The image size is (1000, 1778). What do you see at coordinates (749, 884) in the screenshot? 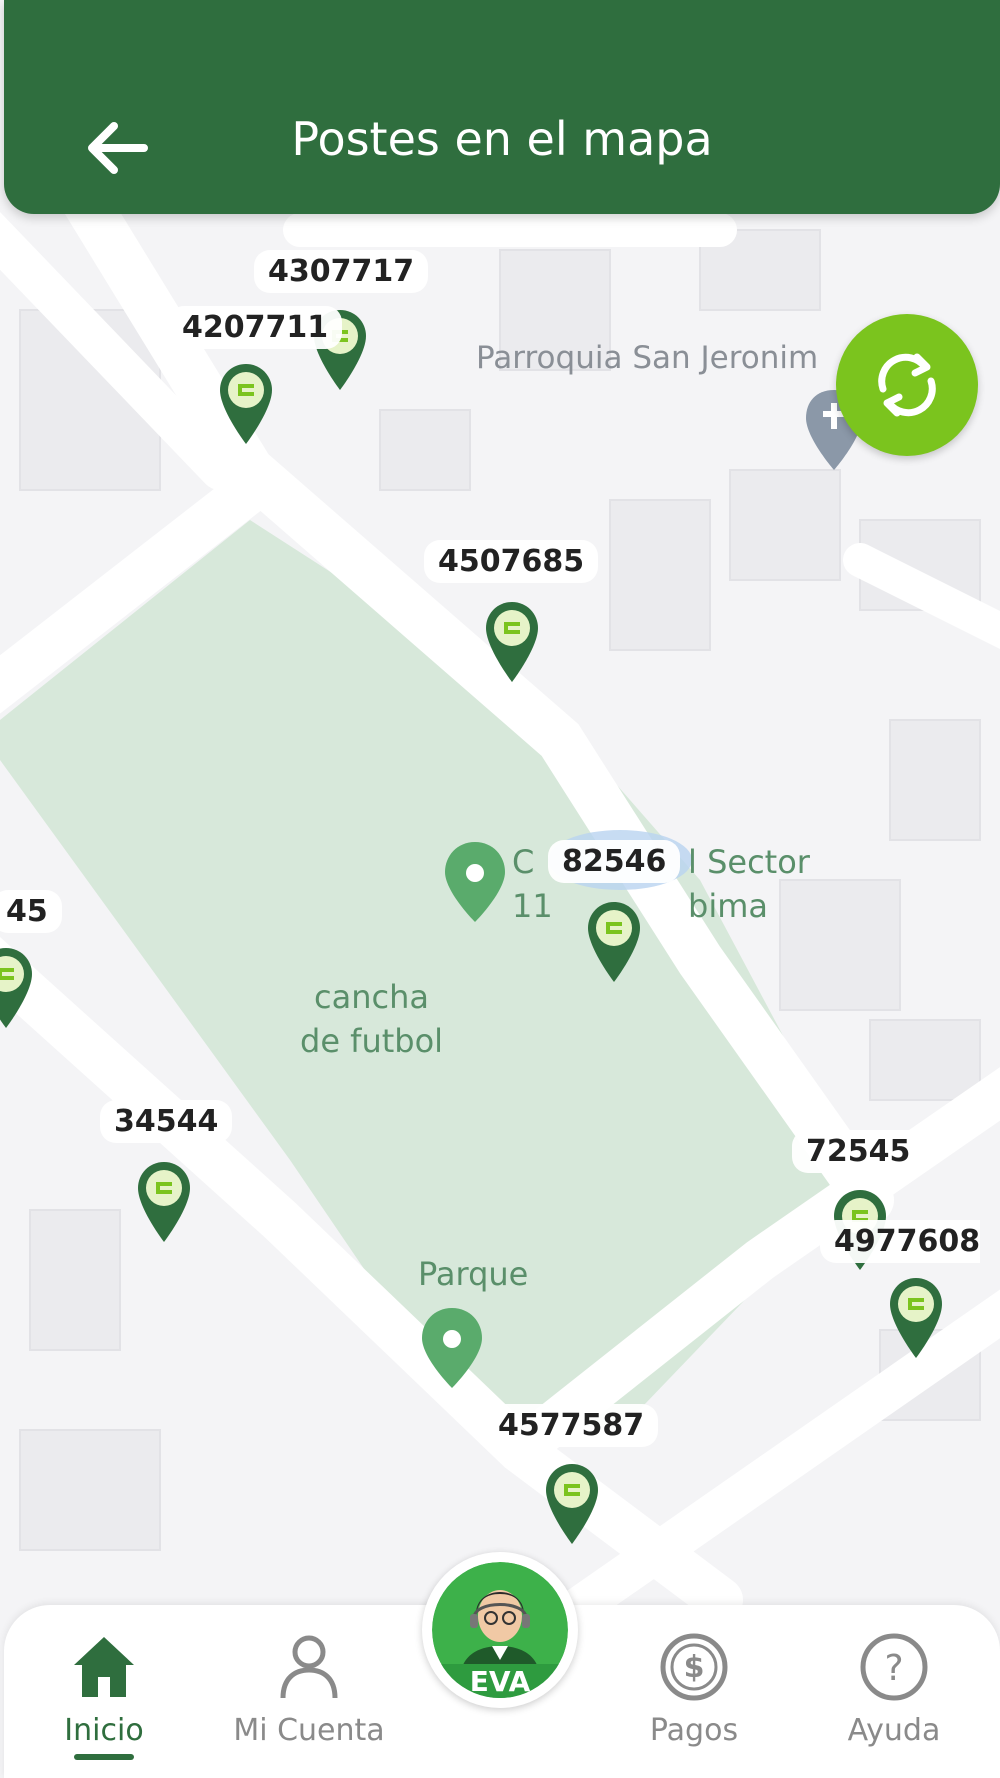
I see `sector-label-right: l Sector bima` at bounding box center [749, 884].